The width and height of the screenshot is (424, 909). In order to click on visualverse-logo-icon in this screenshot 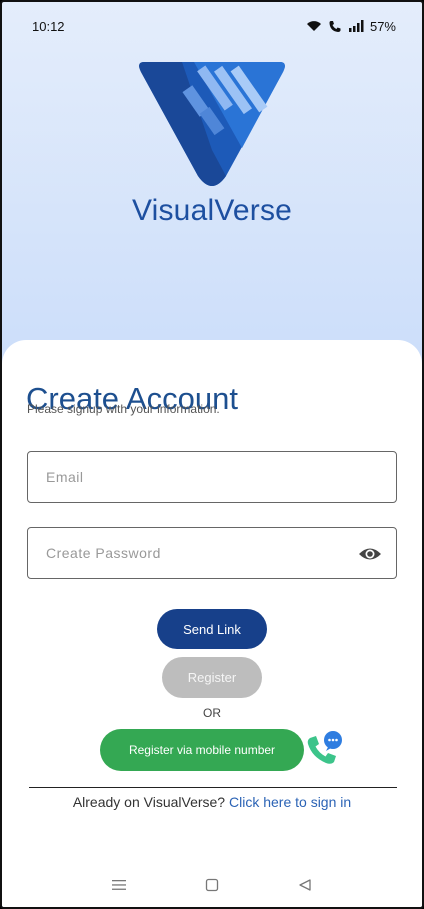, I will do `click(212, 124)`.